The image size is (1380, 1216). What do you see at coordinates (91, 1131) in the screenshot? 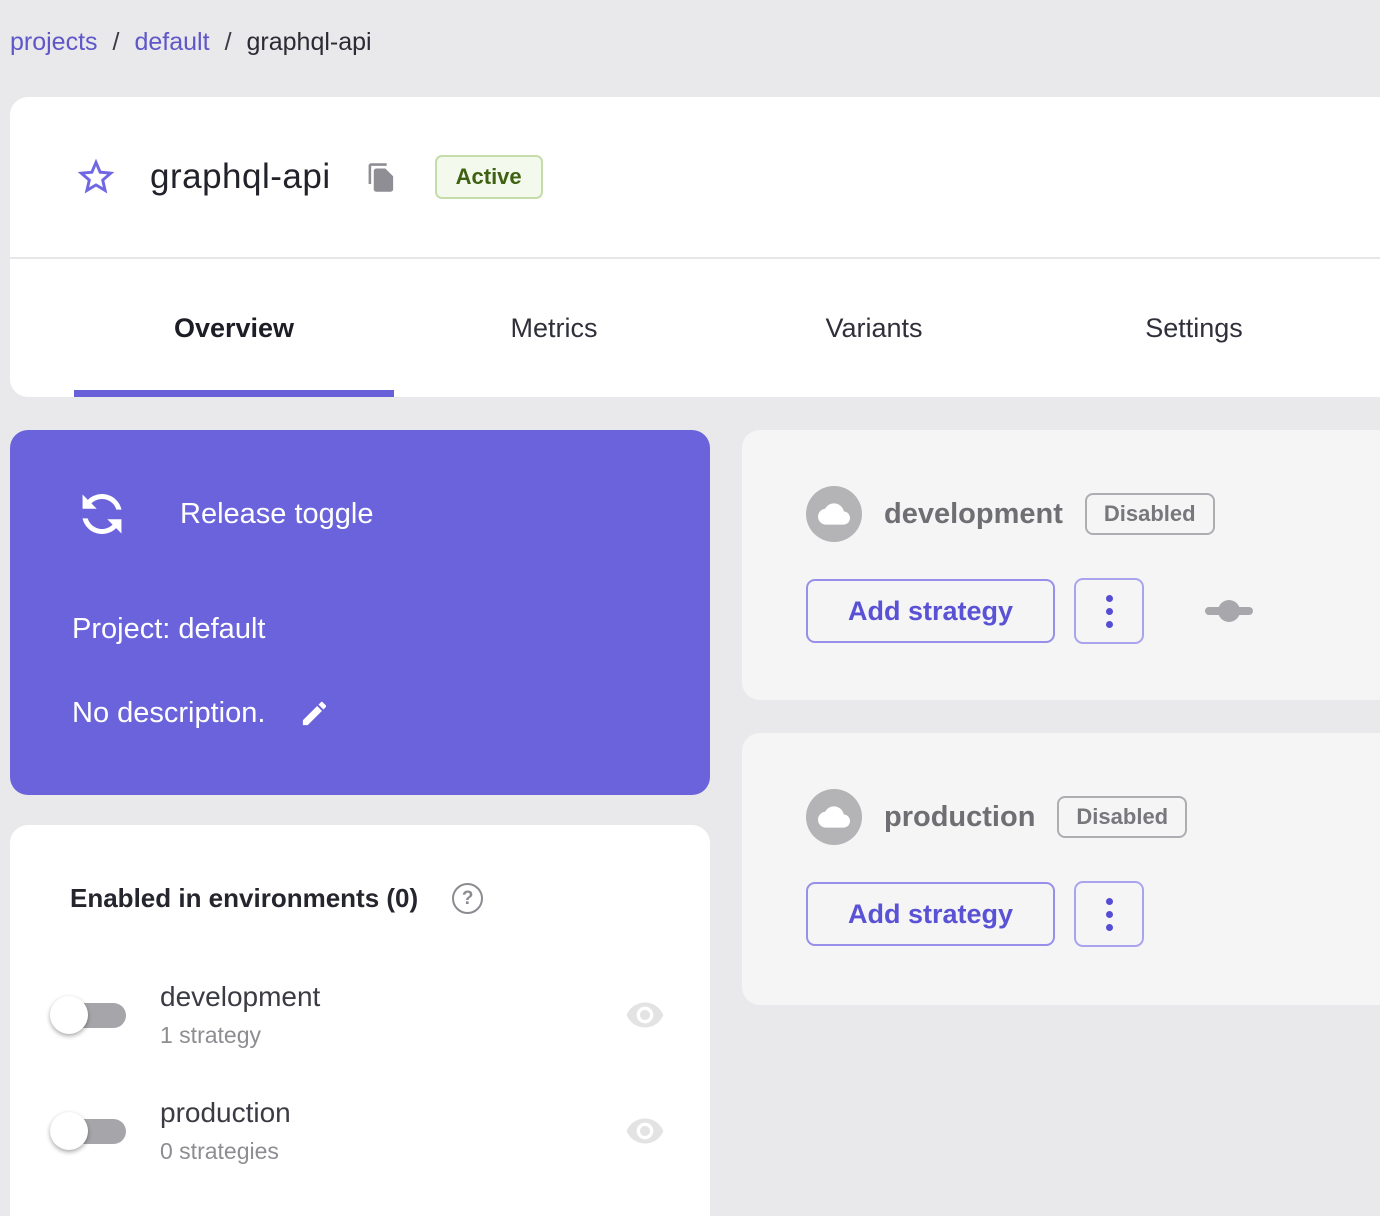
I see `production-toggle` at bounding box center [91, 1131].